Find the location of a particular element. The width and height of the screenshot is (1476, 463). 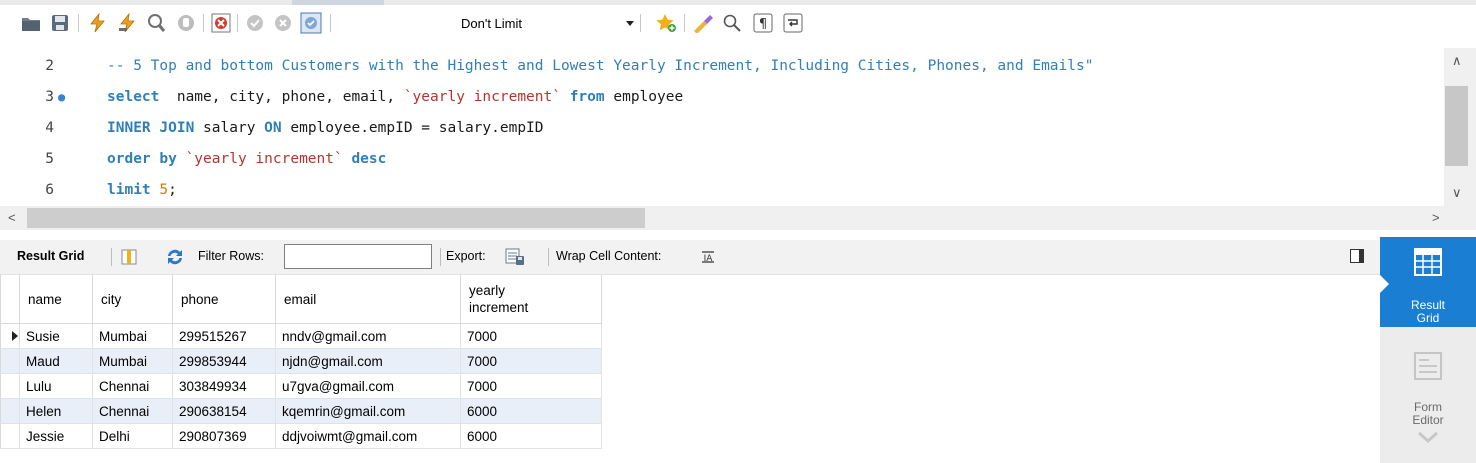

cell-name: Maud is located at coordinates (56, 361).